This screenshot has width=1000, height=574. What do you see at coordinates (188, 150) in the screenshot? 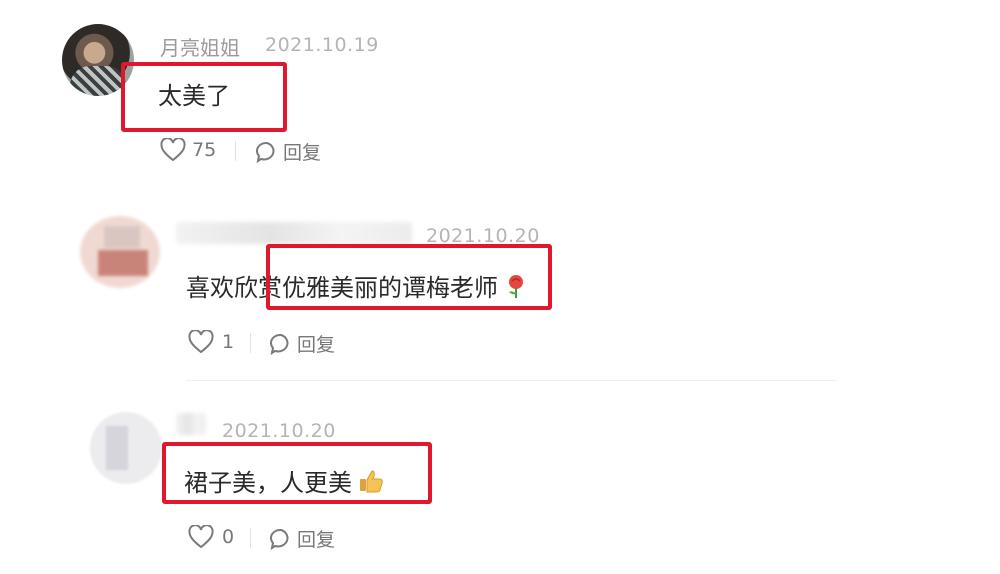
I see `like-button: 75` at bounding box center [188, 150].